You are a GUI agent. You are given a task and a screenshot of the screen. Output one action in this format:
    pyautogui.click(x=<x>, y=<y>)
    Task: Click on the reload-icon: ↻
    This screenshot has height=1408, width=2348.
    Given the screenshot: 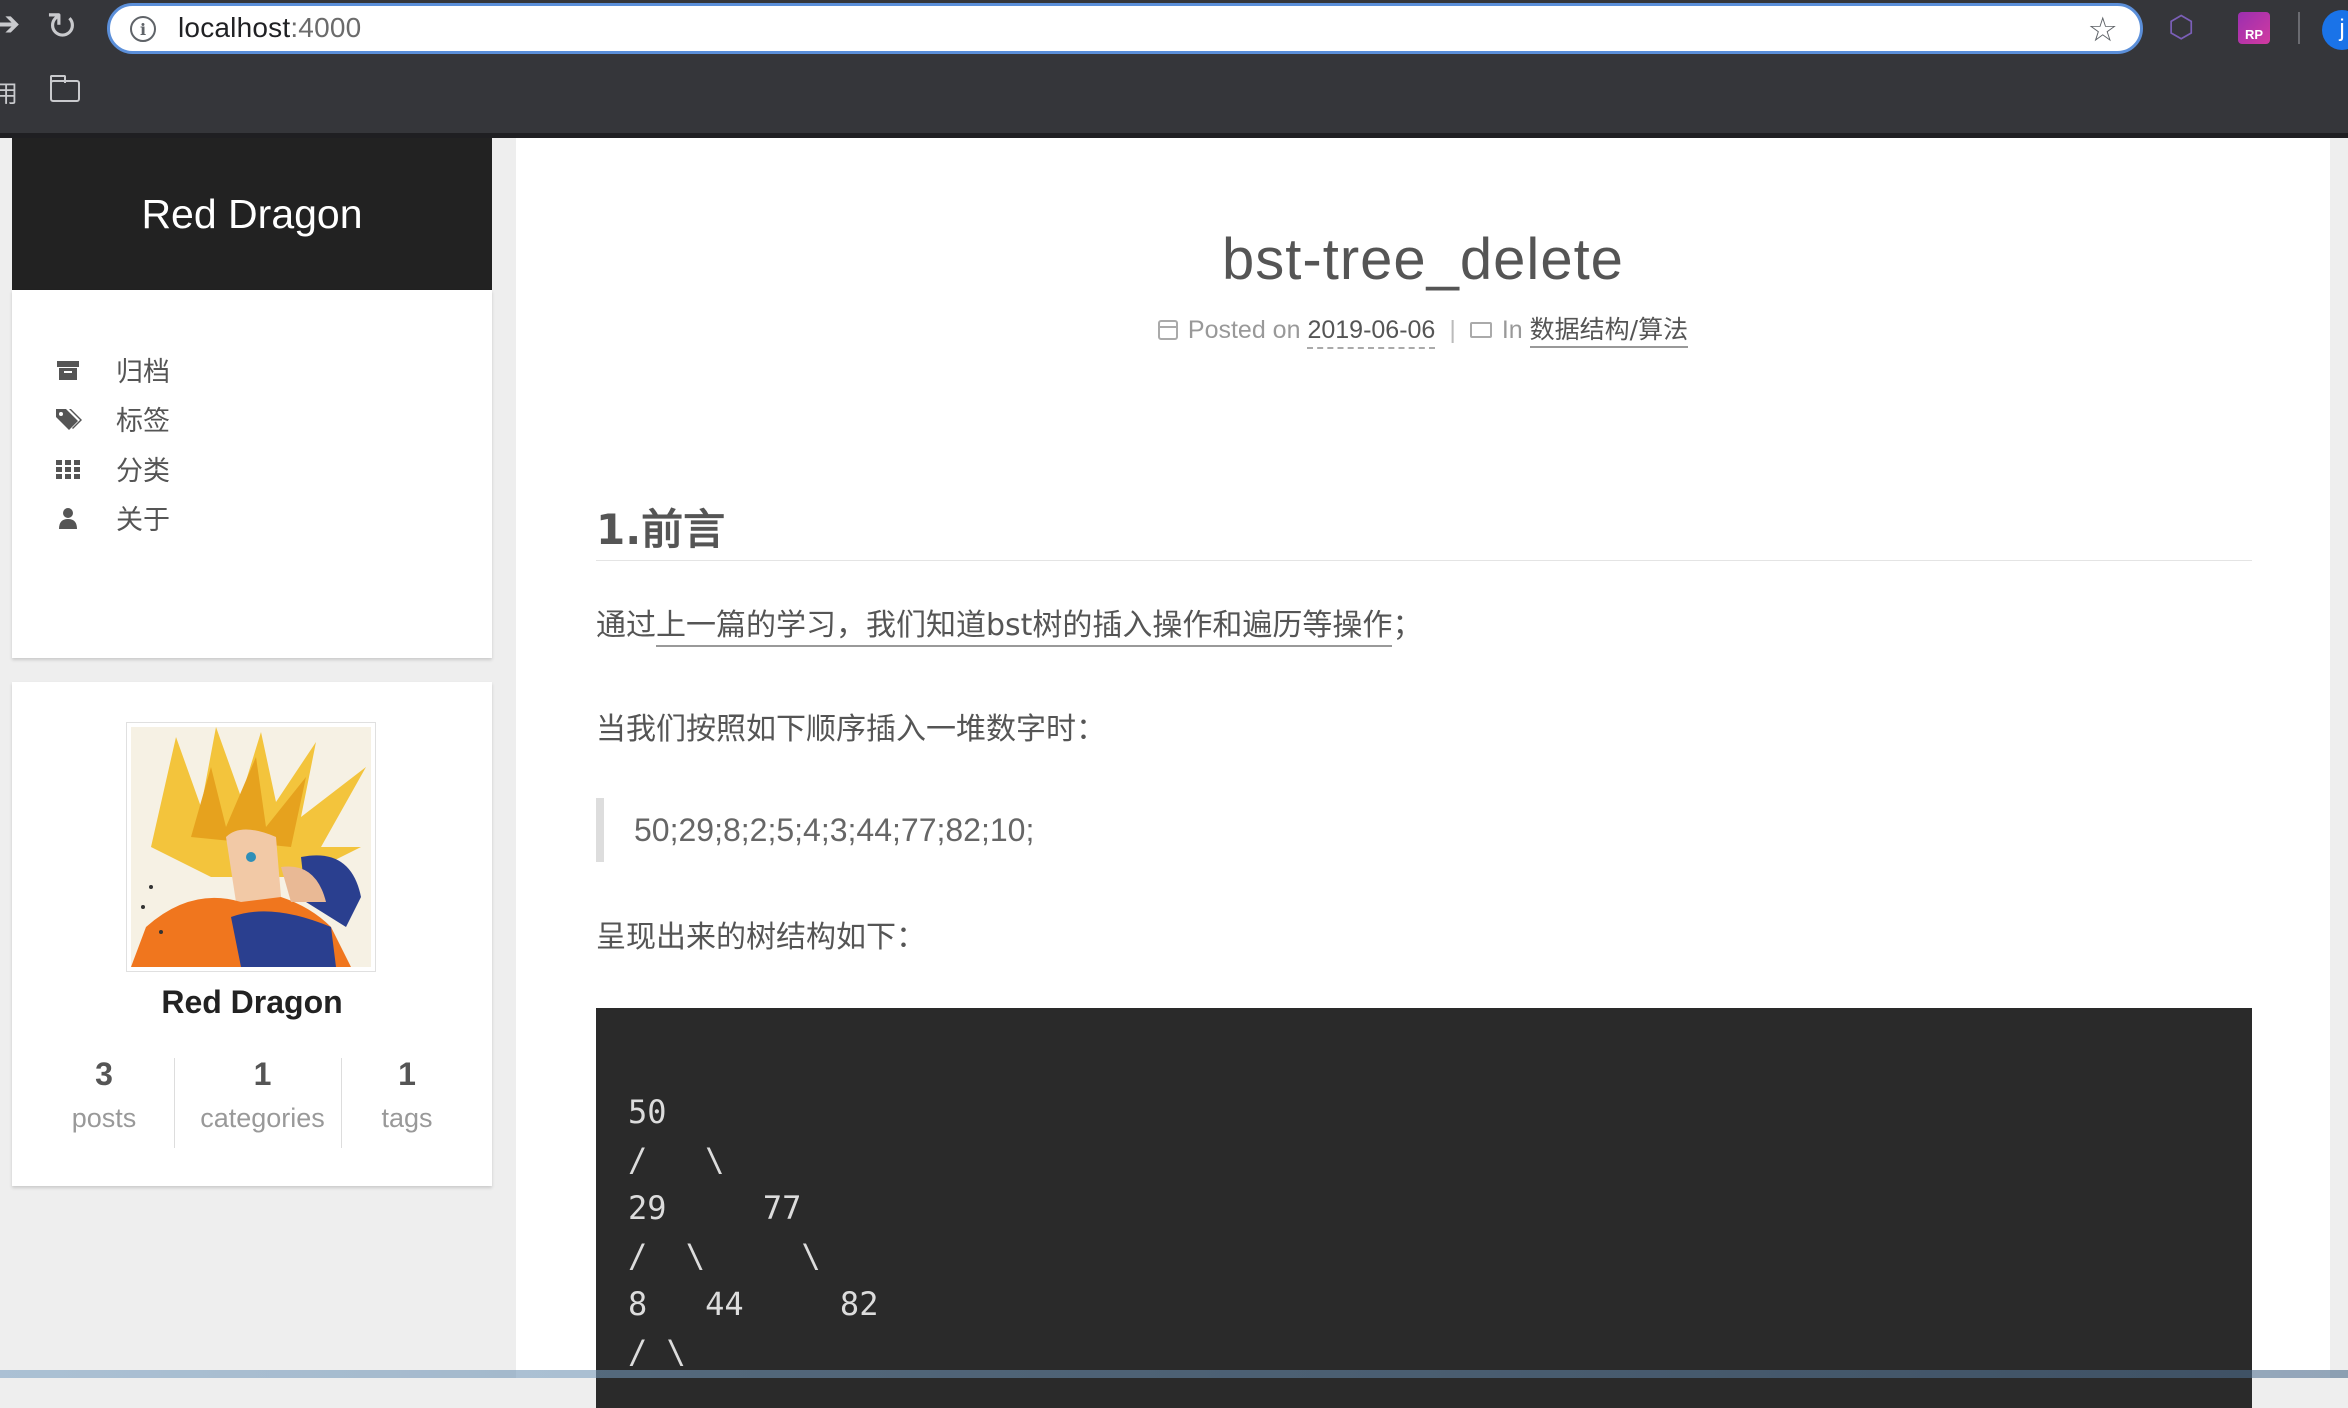 What is the action you would take?
    pyautogui.click(x=62, y=26)
    